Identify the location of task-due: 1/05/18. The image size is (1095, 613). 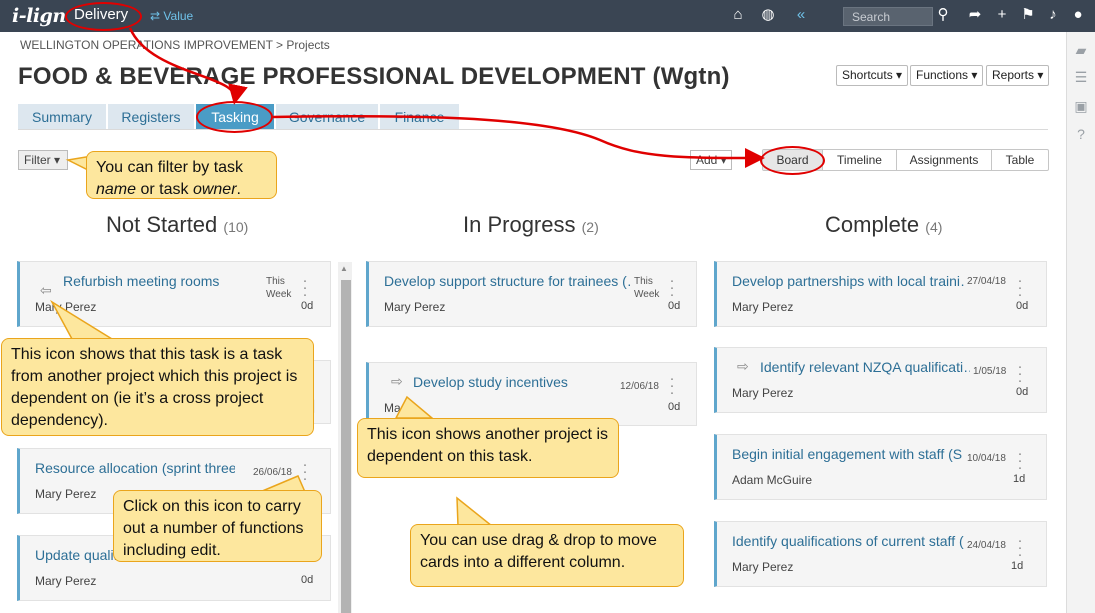
(990, 371).